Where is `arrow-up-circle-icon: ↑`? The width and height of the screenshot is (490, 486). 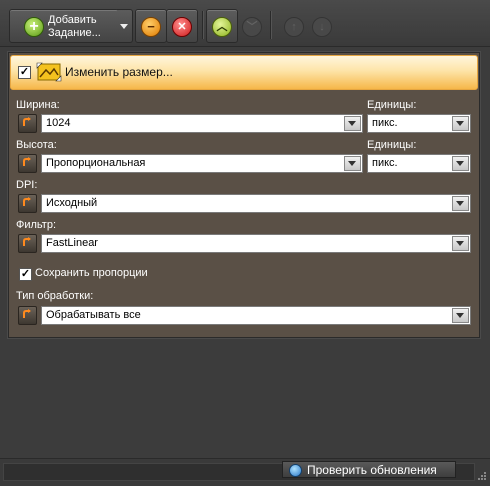 arrow-up-circle-icon: ↑ is located at coordinates (294, 27).